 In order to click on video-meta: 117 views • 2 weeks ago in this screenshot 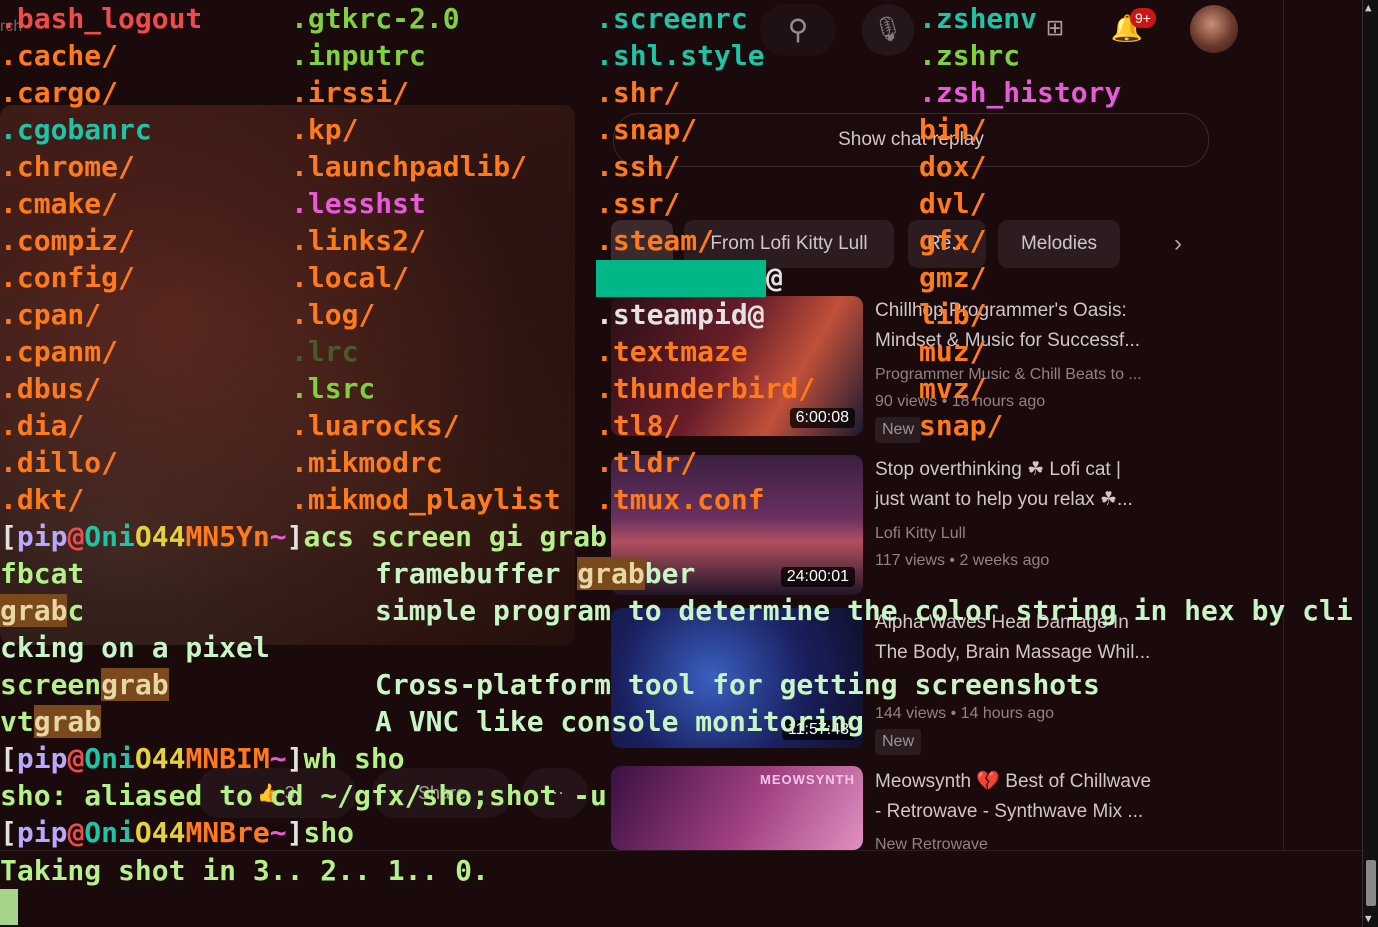, I will do `click(962, 560)`.